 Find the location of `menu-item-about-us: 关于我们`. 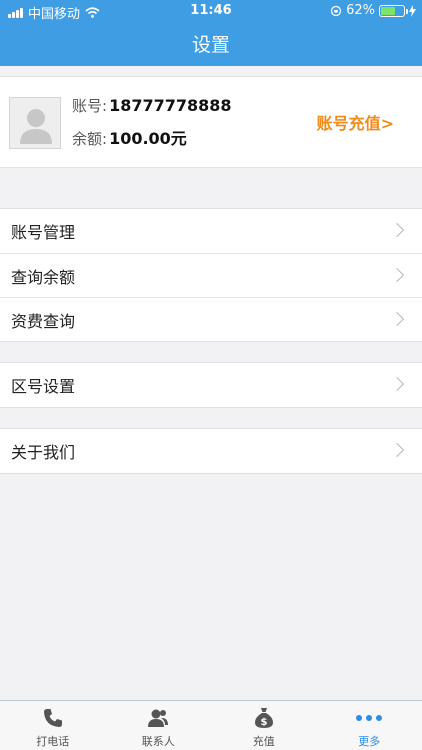

menu-item-about-us: 关于我们 is located at coordinates (211, 451).